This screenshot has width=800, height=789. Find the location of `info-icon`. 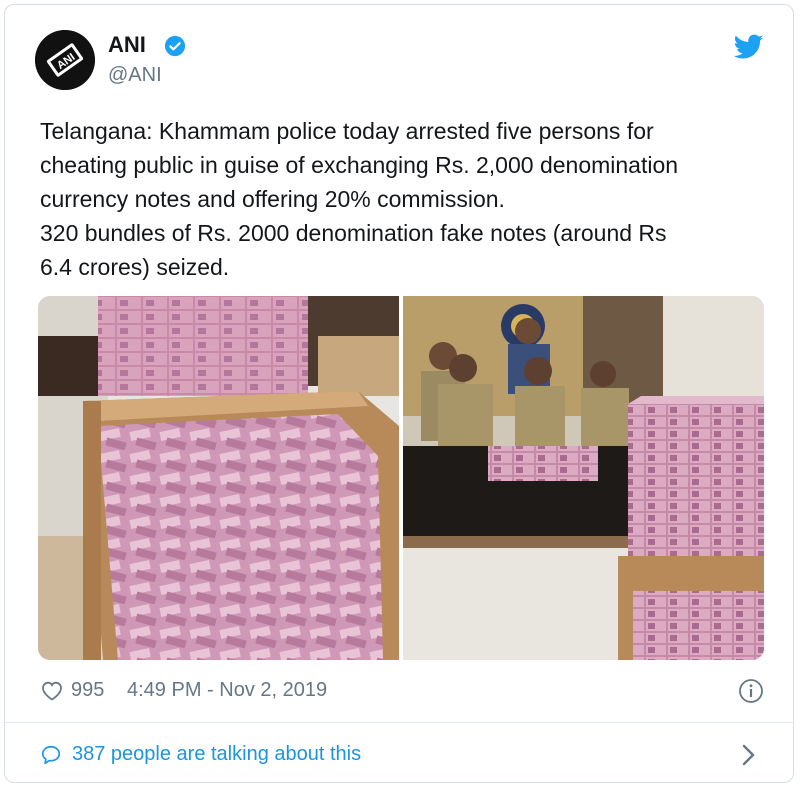

info-icon is located at coordinates (751, 691).